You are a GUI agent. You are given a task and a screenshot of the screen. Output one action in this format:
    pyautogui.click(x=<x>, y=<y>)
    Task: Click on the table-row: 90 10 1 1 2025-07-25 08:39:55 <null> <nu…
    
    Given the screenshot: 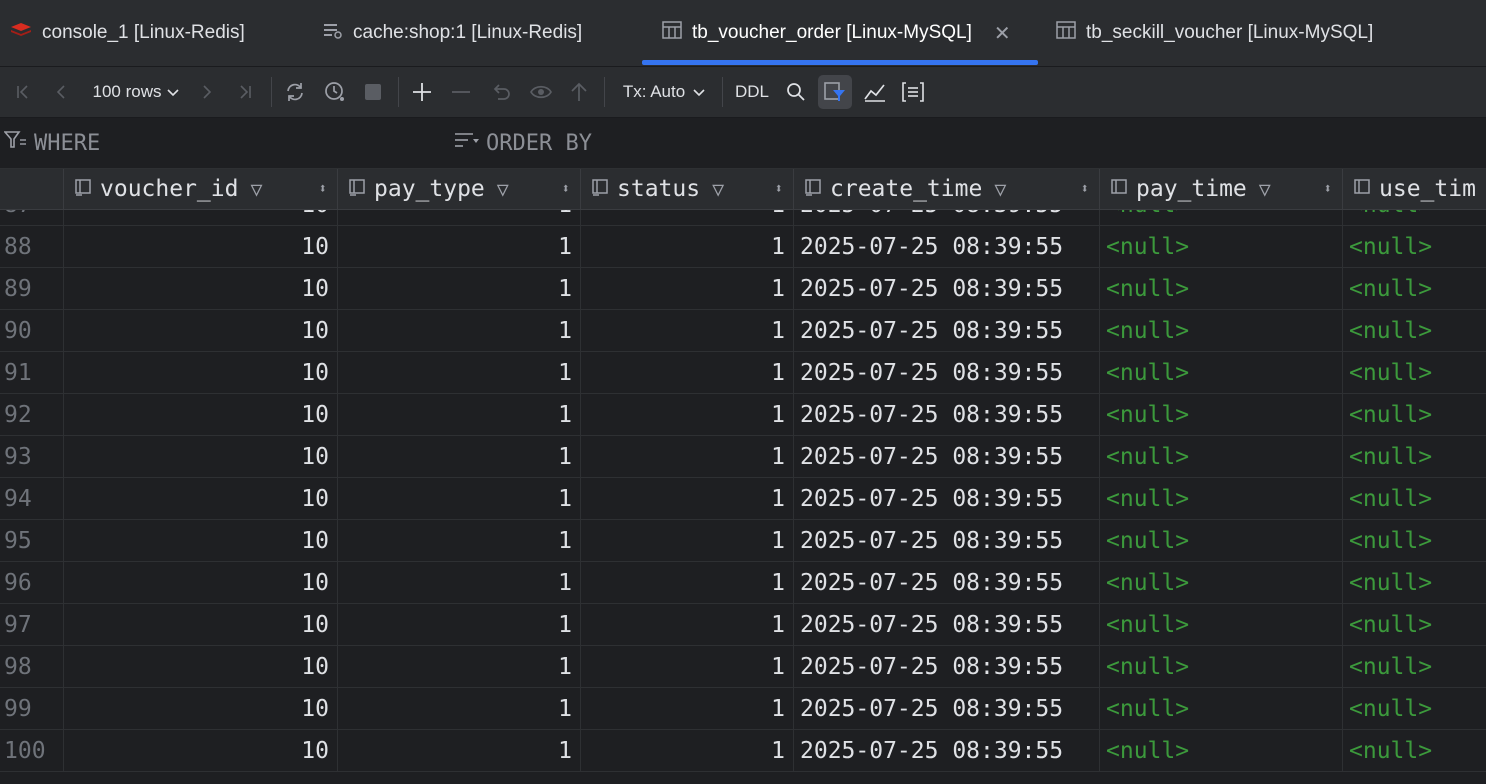 What is the action you would take?
    pyautogui.click(x=743, y=331)
    